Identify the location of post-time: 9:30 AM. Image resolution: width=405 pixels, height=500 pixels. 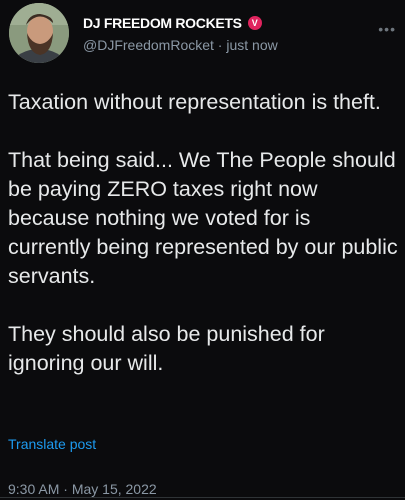
(33, 489).